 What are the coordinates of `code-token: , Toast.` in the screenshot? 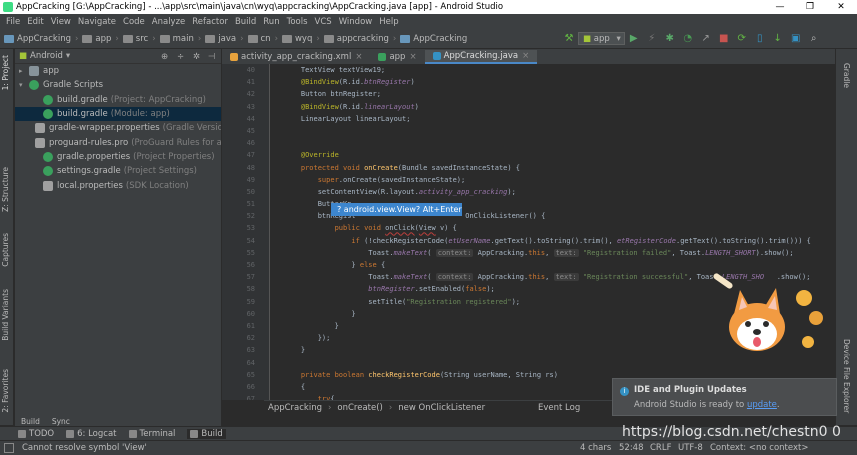 It's located at (688, 252).